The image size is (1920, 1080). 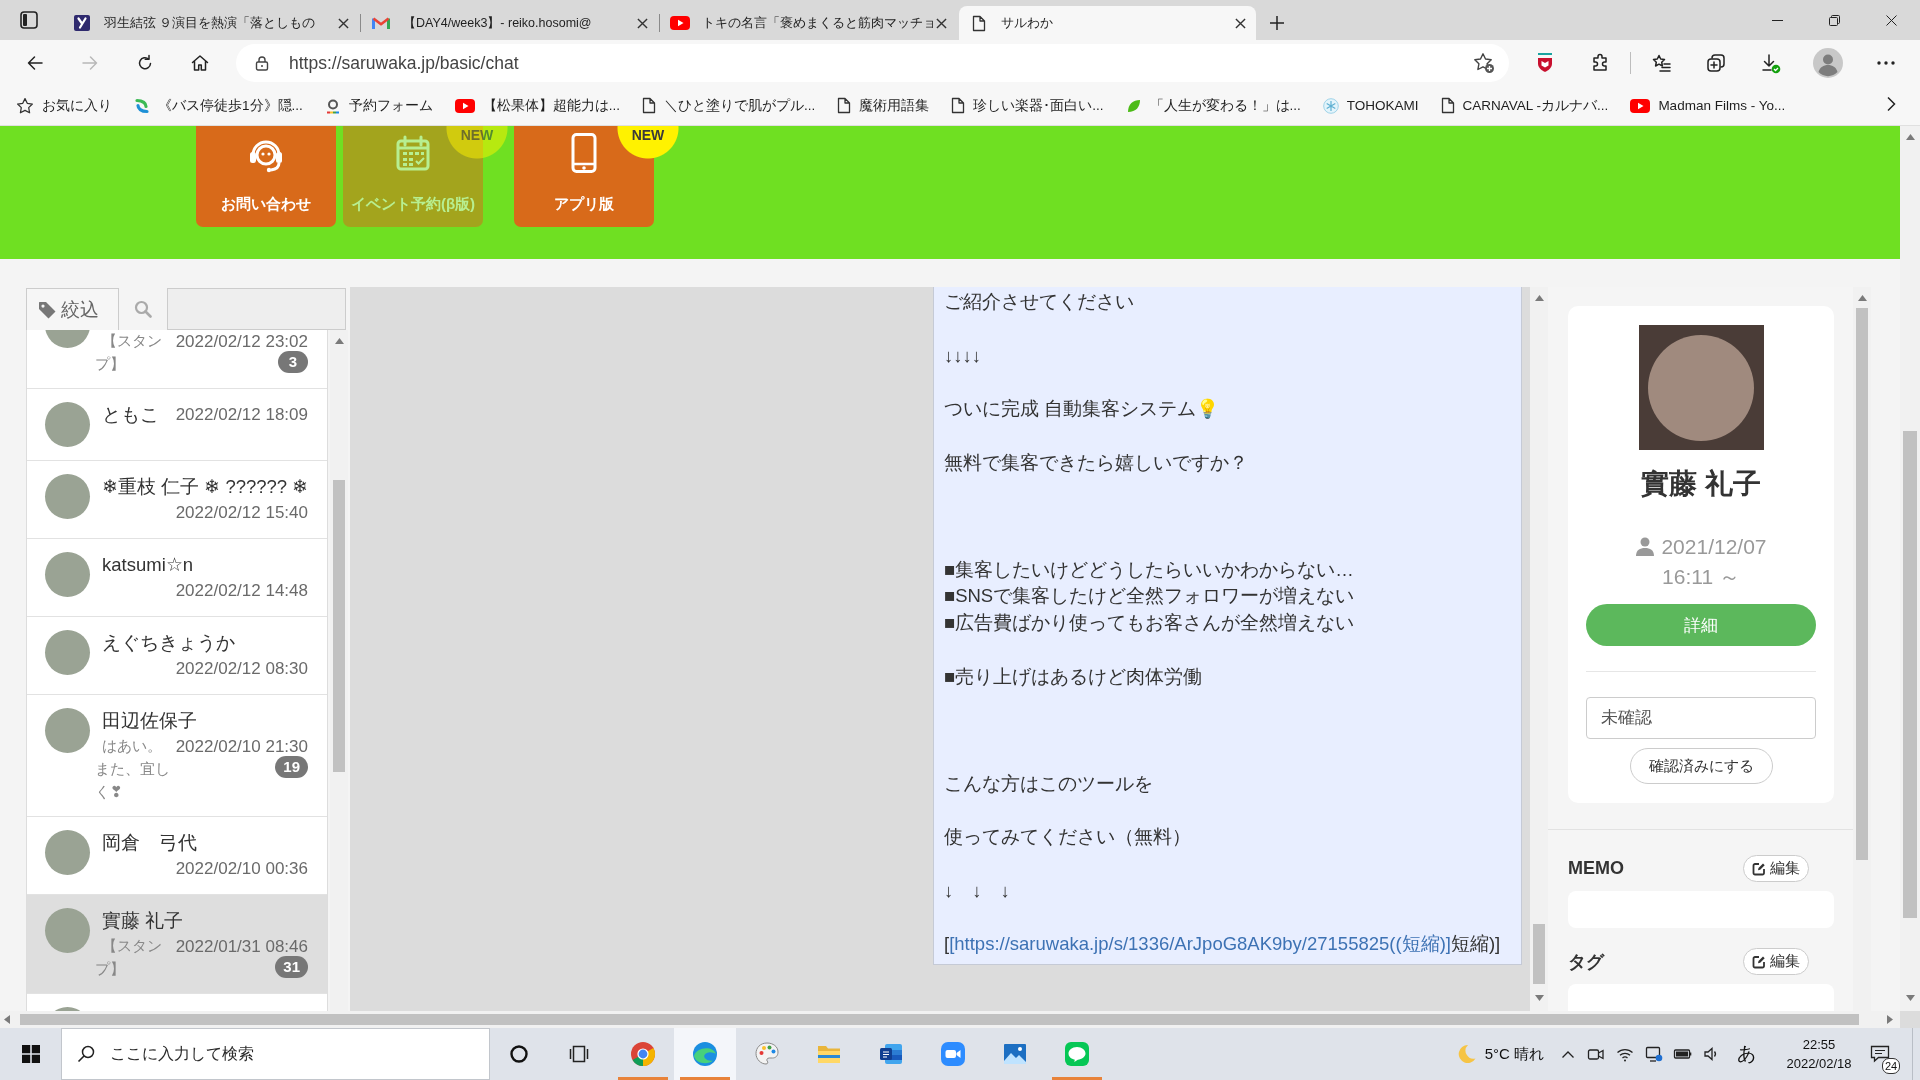 I want to click on chevron-right-icon, so click(x=1891, y=103).